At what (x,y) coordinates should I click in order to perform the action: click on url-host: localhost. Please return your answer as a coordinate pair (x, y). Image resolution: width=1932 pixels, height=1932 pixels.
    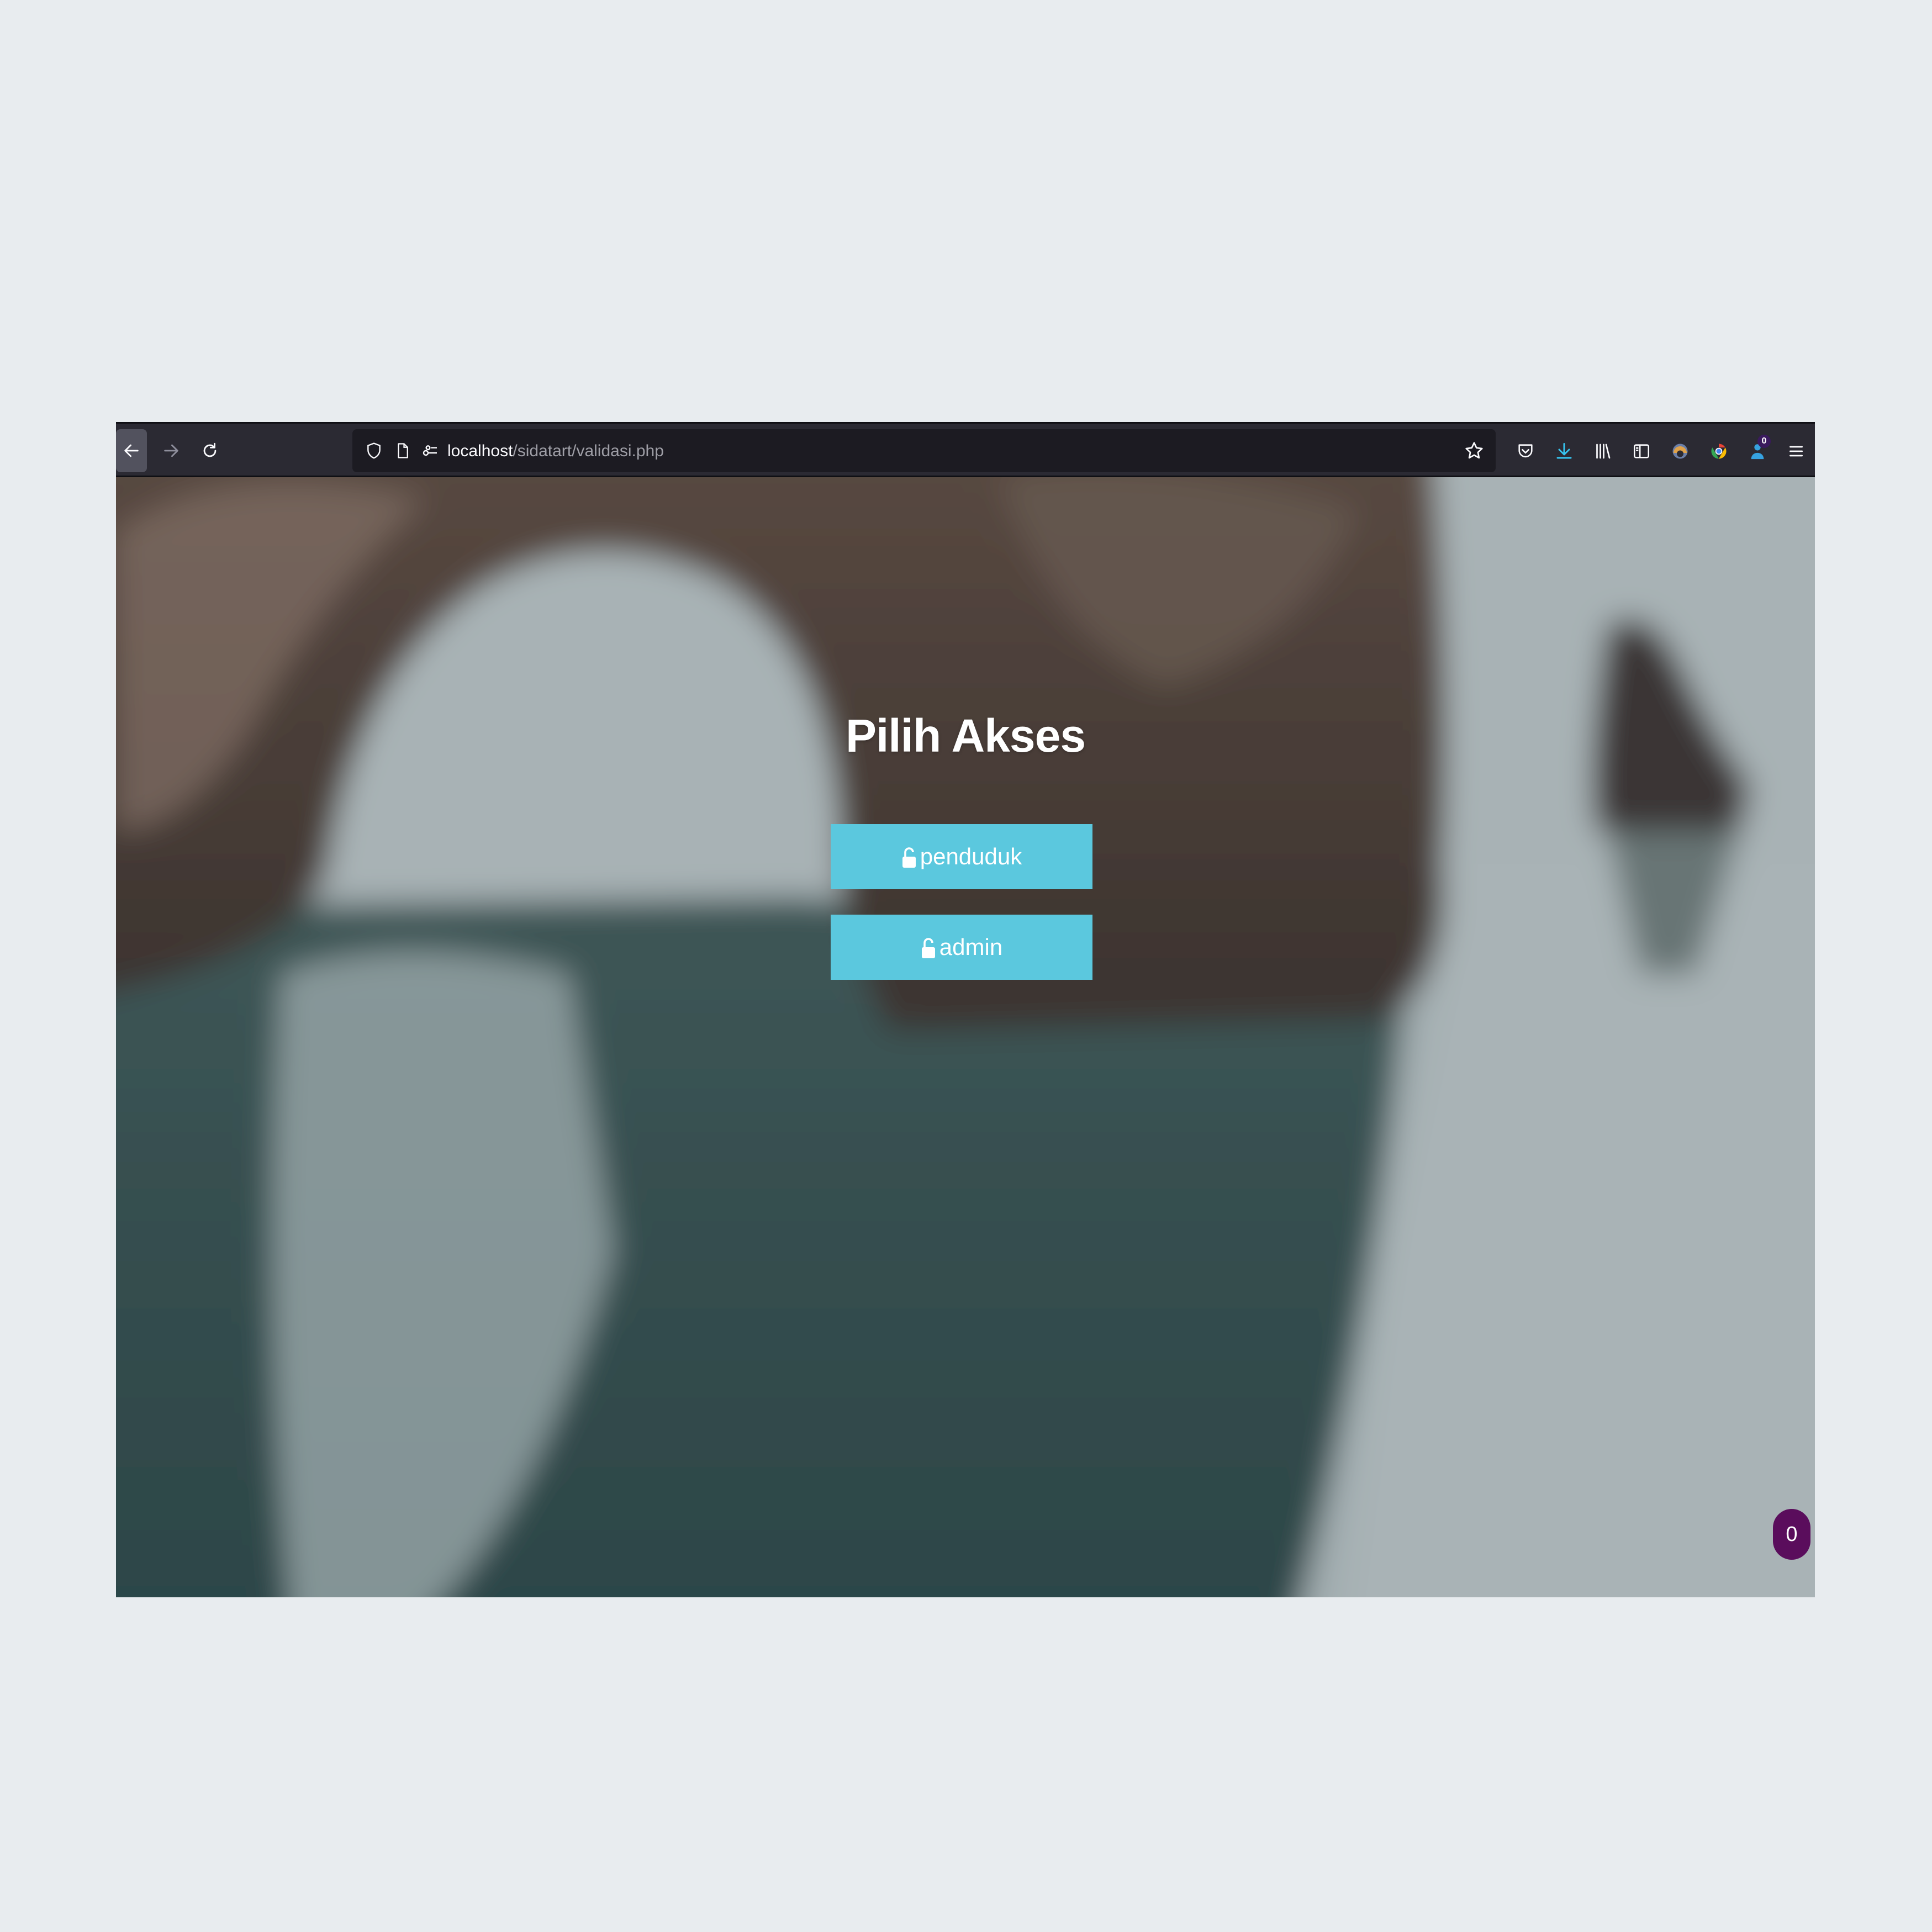
    Looking at the image, I should click on (480, 451).